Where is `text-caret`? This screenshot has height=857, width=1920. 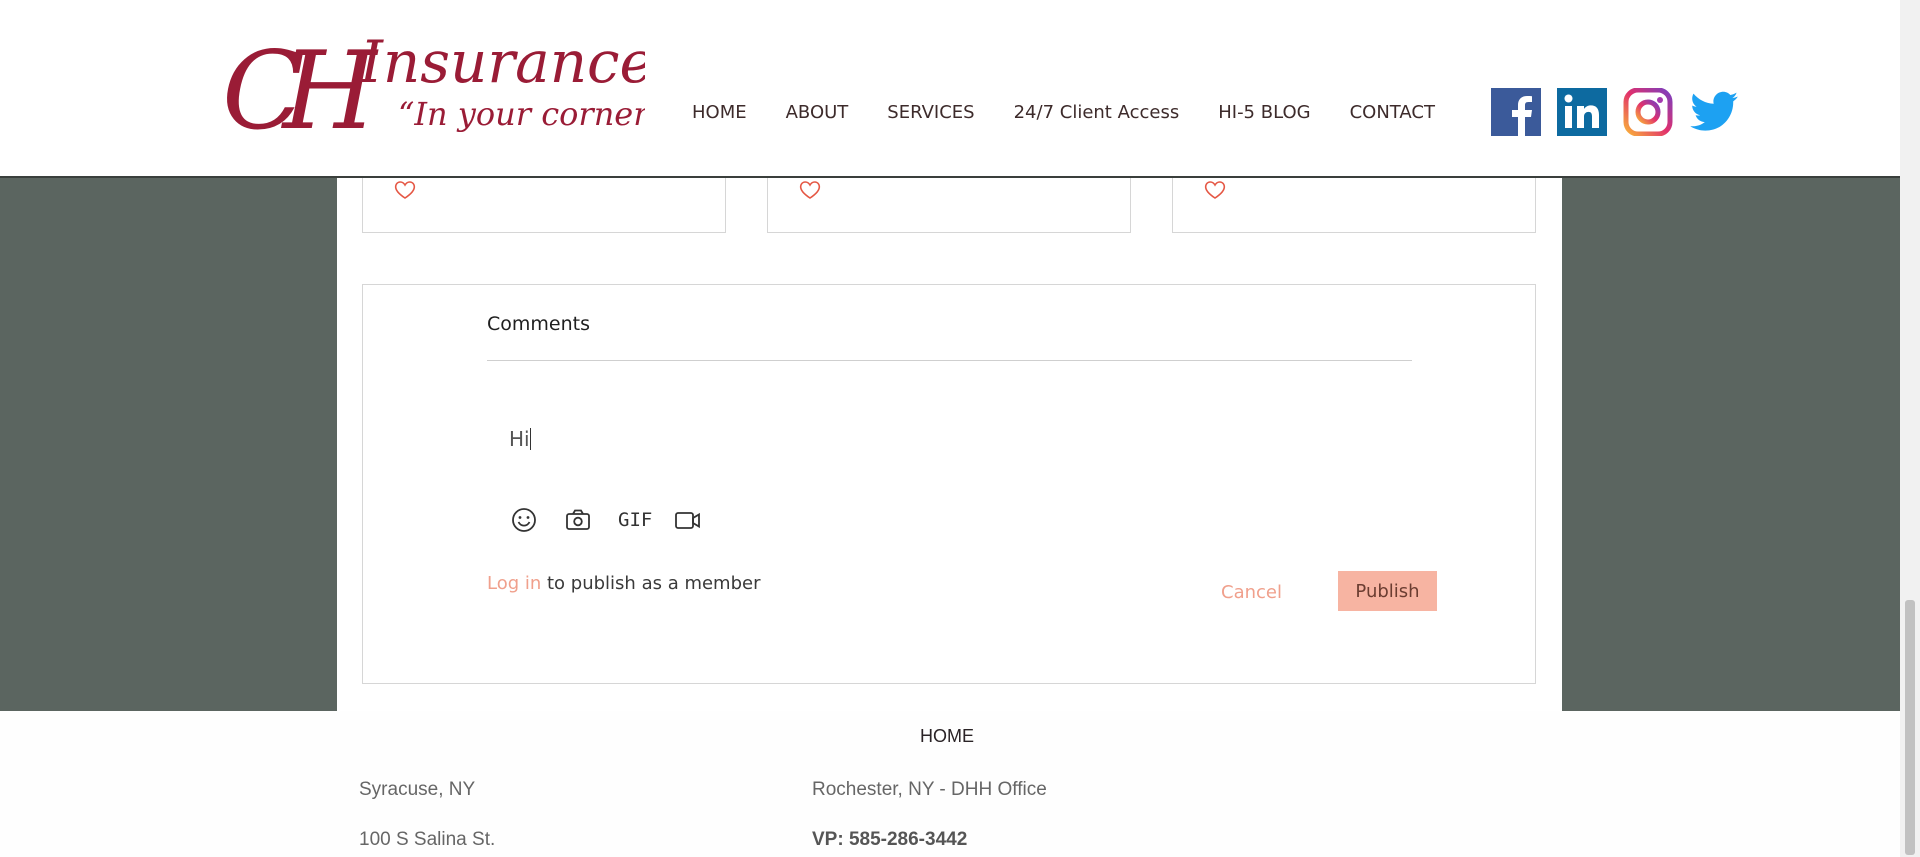 text-caret is located at coordinates (530, 439).